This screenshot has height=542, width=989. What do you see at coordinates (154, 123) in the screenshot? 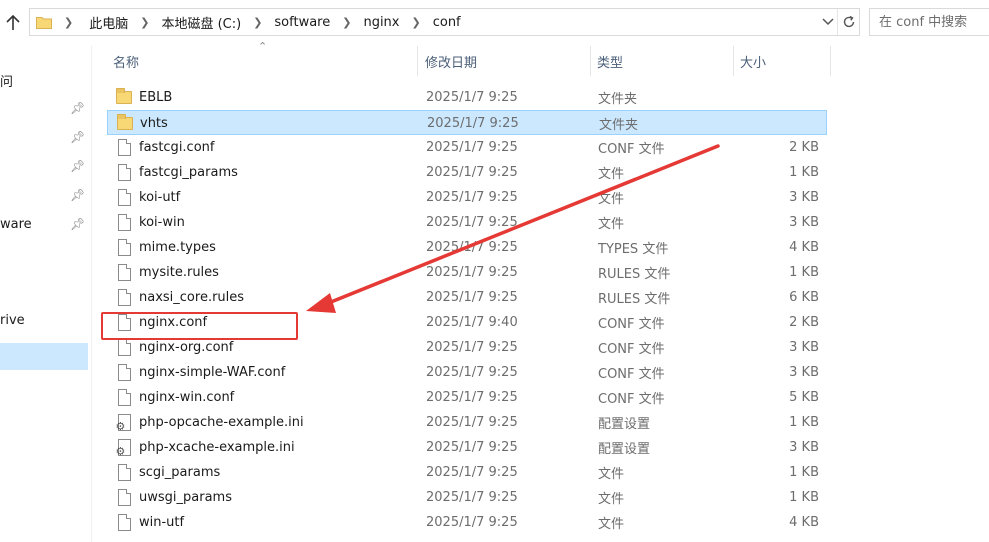
I see `file-name: vhts` at bounding box center [154, 123].